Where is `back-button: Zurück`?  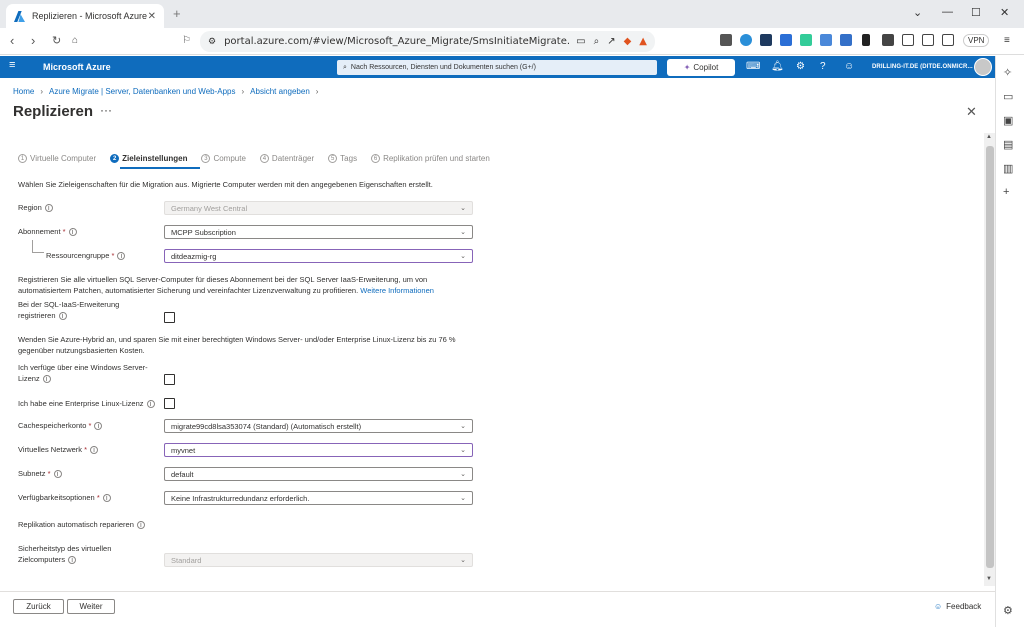
back-button: Zurück is located at coordinates (38, 606).